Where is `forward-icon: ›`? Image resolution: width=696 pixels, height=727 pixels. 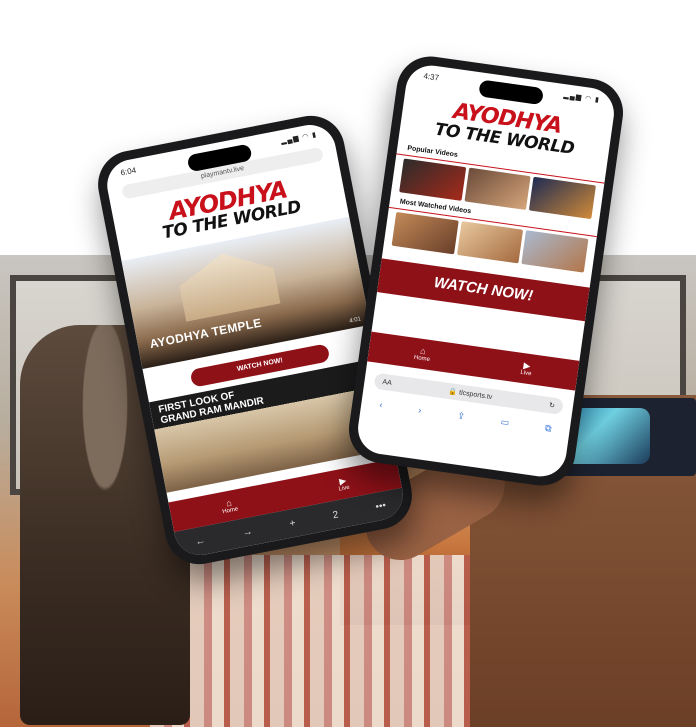
forward-icon: › is located at coordinates (420, 410).